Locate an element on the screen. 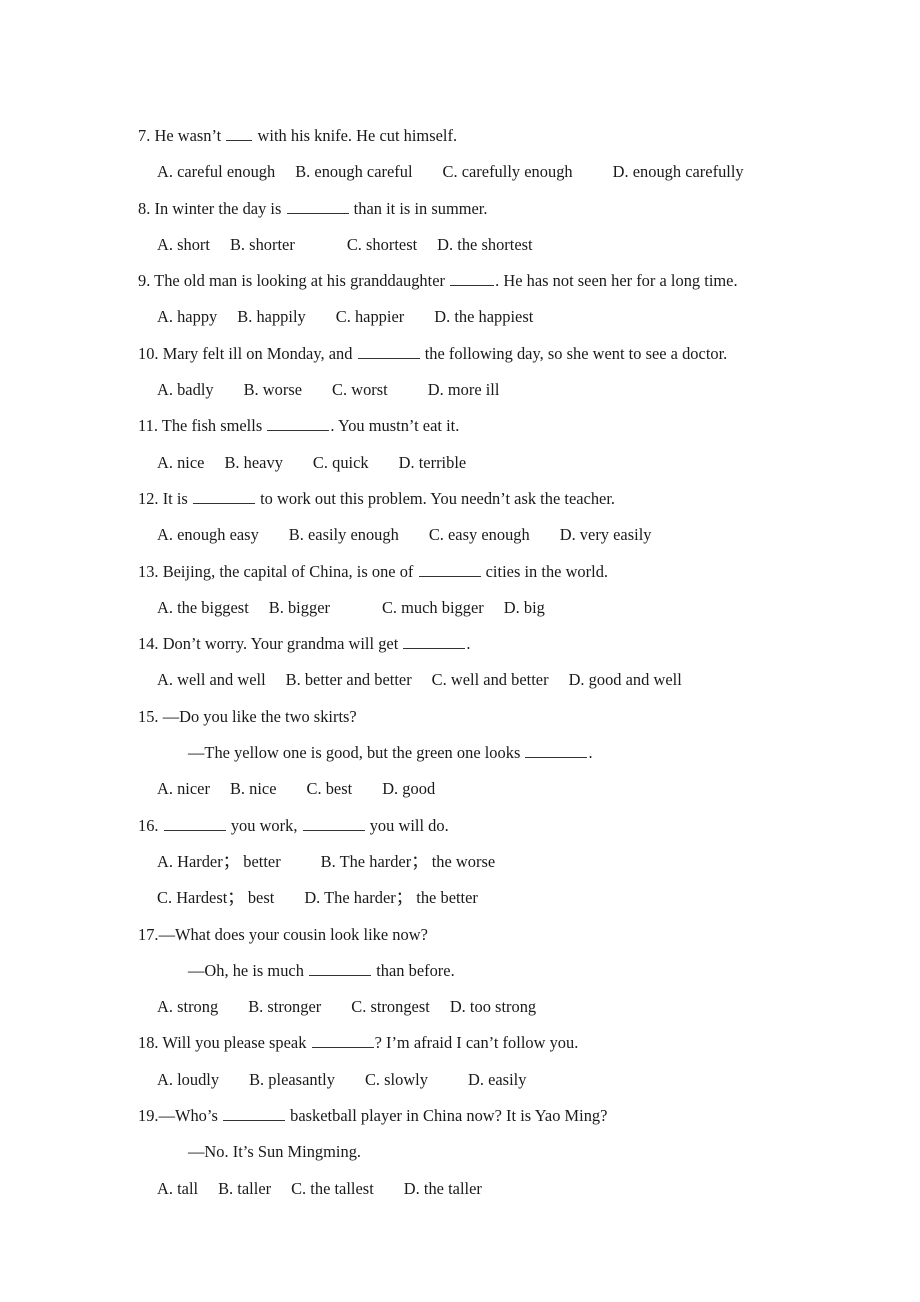 This screenshot has width=920, height=1302. question-number: 19. is located at coordinates (148, 1116).